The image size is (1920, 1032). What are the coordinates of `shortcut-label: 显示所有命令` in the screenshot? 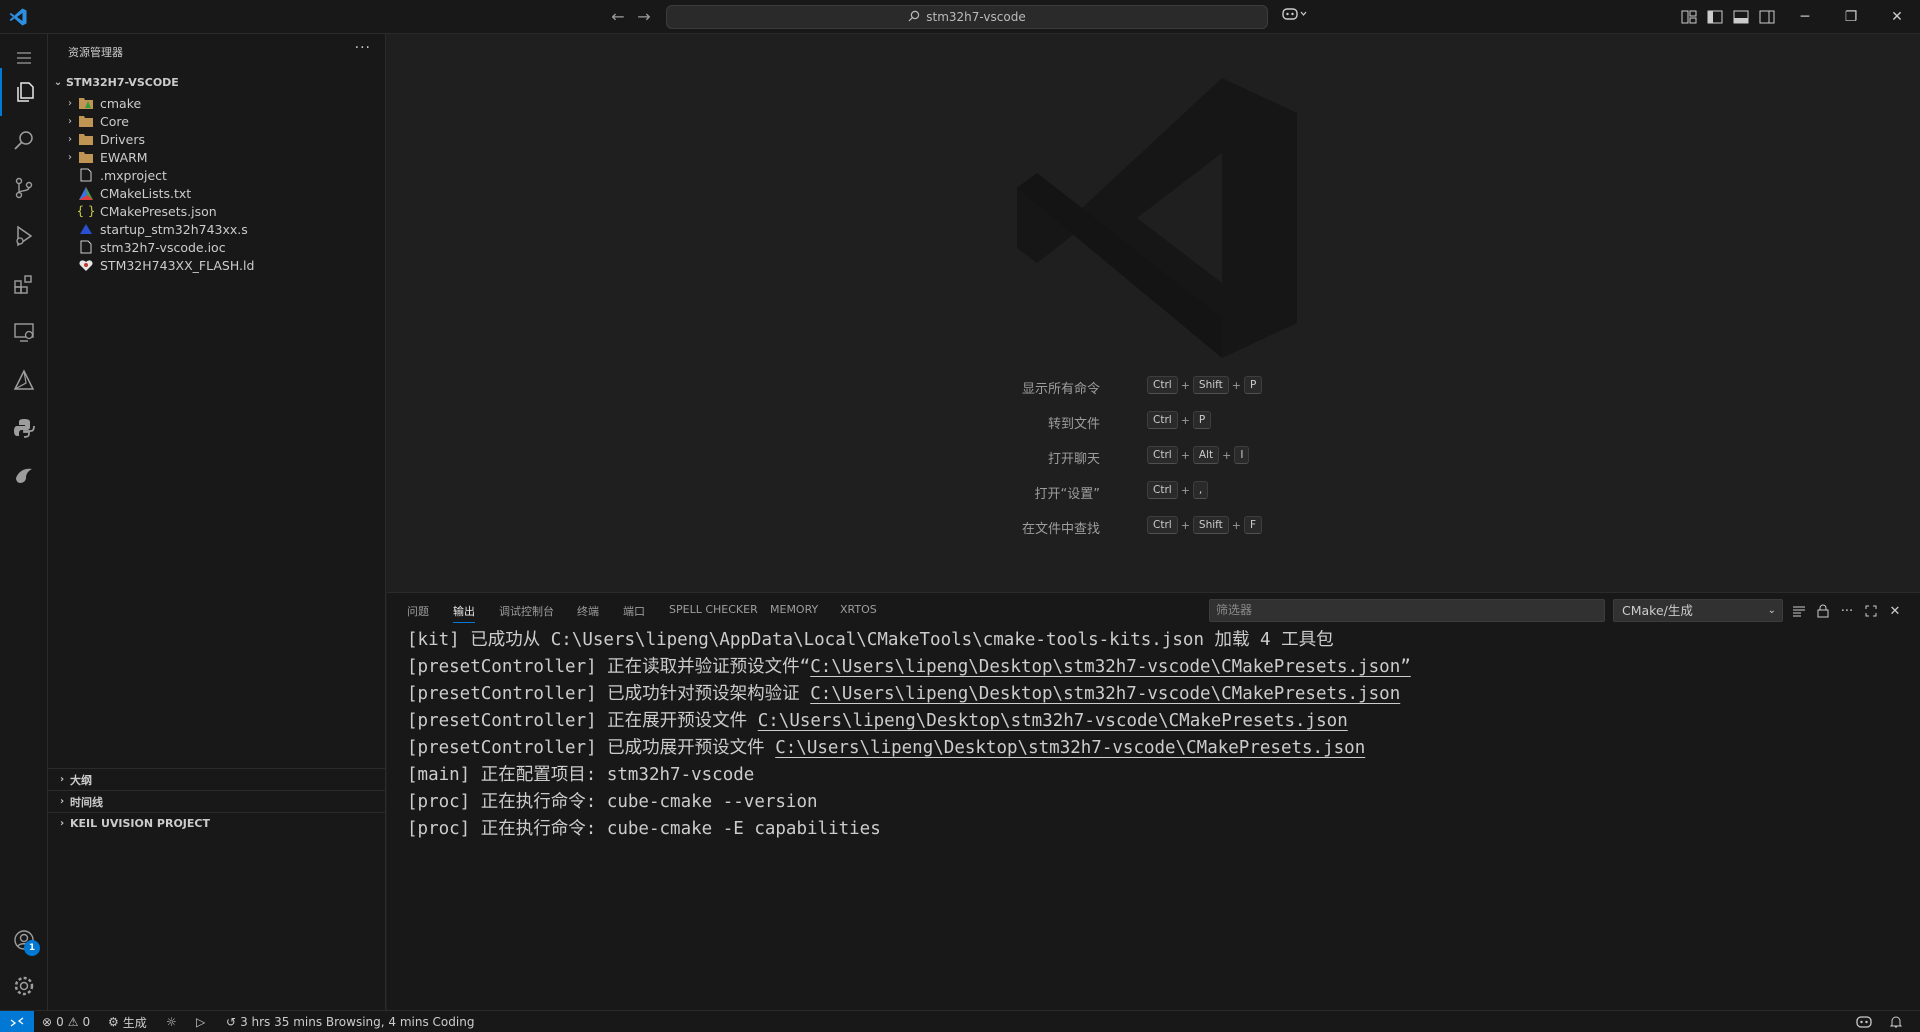 It's located at (1060, 389).